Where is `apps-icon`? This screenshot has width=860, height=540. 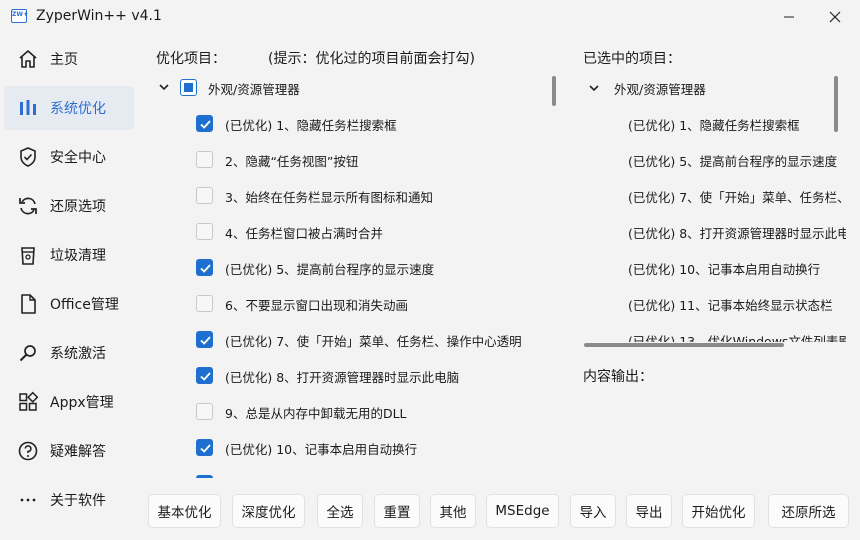
apps-icon is located at coordinates (28, 402).